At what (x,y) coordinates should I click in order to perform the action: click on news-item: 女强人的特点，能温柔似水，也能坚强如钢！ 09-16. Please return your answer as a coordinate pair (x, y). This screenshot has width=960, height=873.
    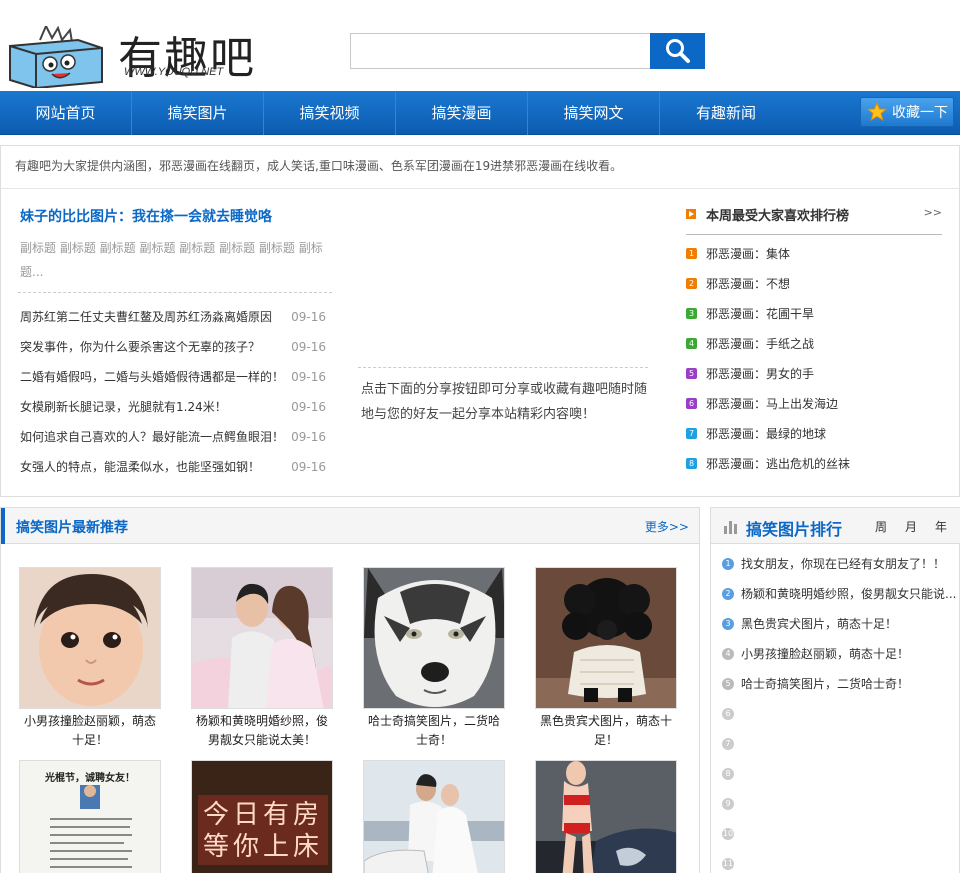
    Looking at the image, I should click on (175, 467).